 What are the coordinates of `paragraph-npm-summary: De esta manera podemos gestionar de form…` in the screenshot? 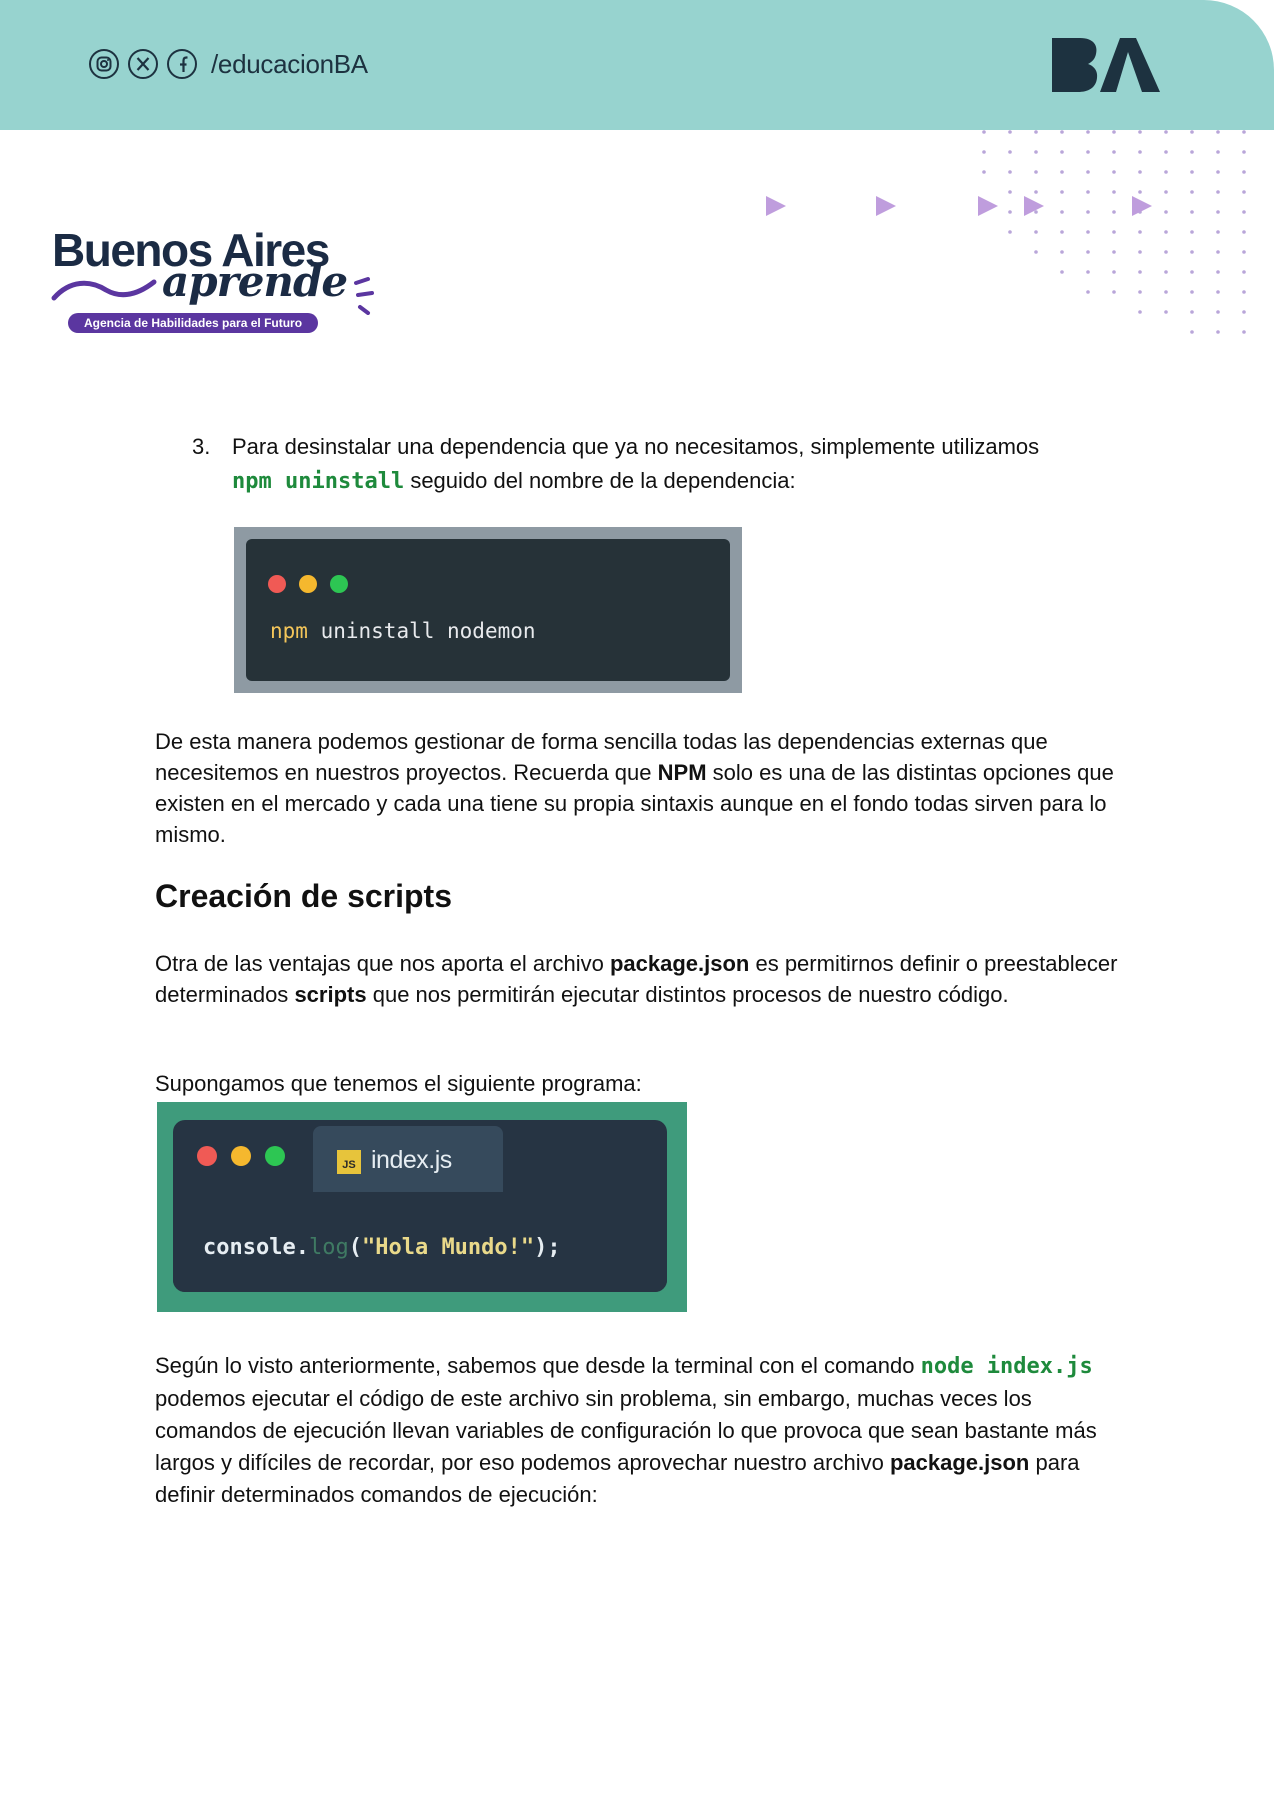 It's located at (634, 788).